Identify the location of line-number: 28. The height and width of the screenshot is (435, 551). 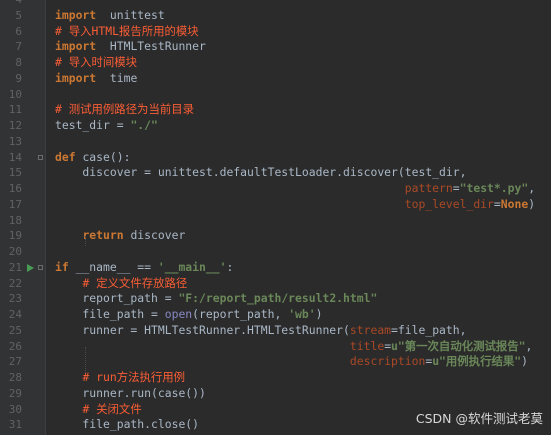
(15, 377).